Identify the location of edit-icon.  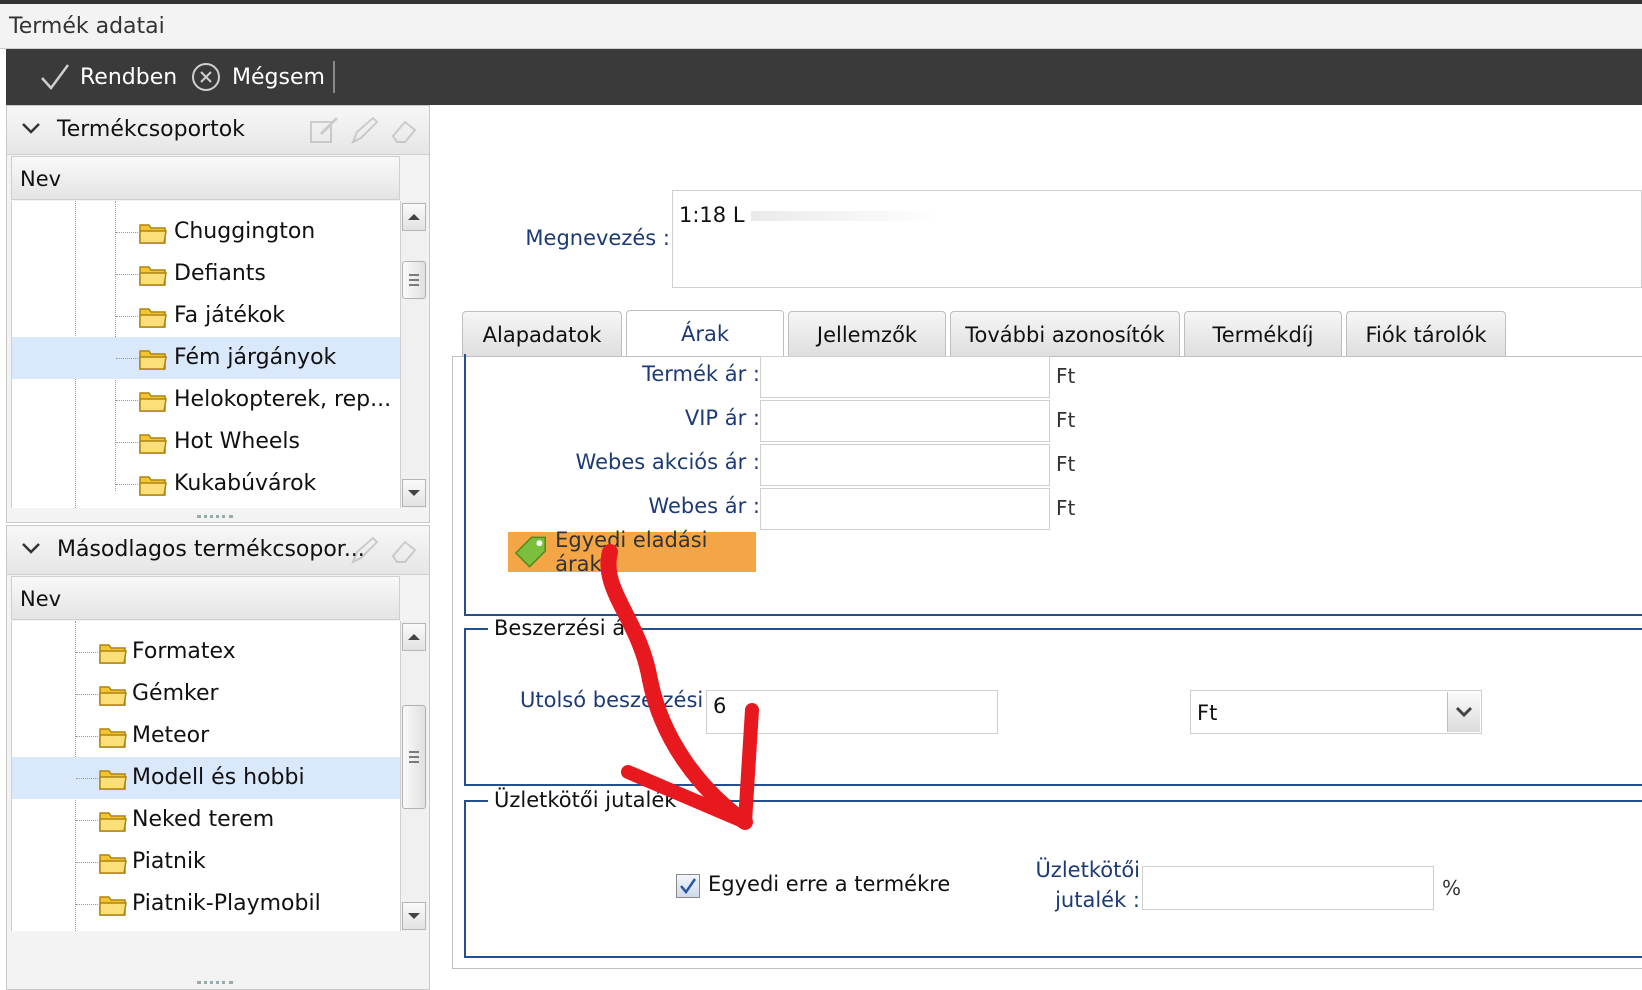
(324, 130).